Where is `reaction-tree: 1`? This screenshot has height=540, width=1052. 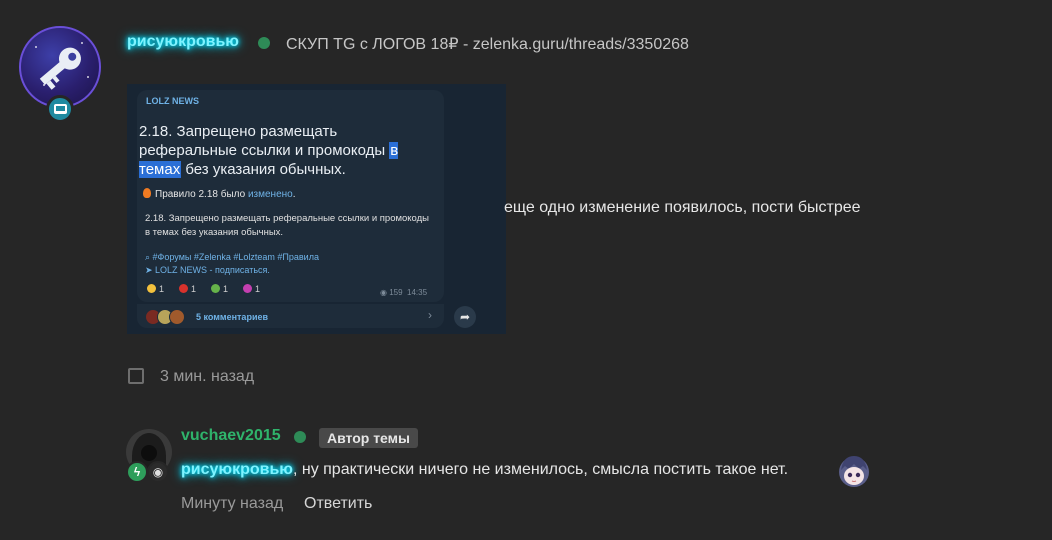
reaction-tree: 1 is located at coordinates (219, 289).